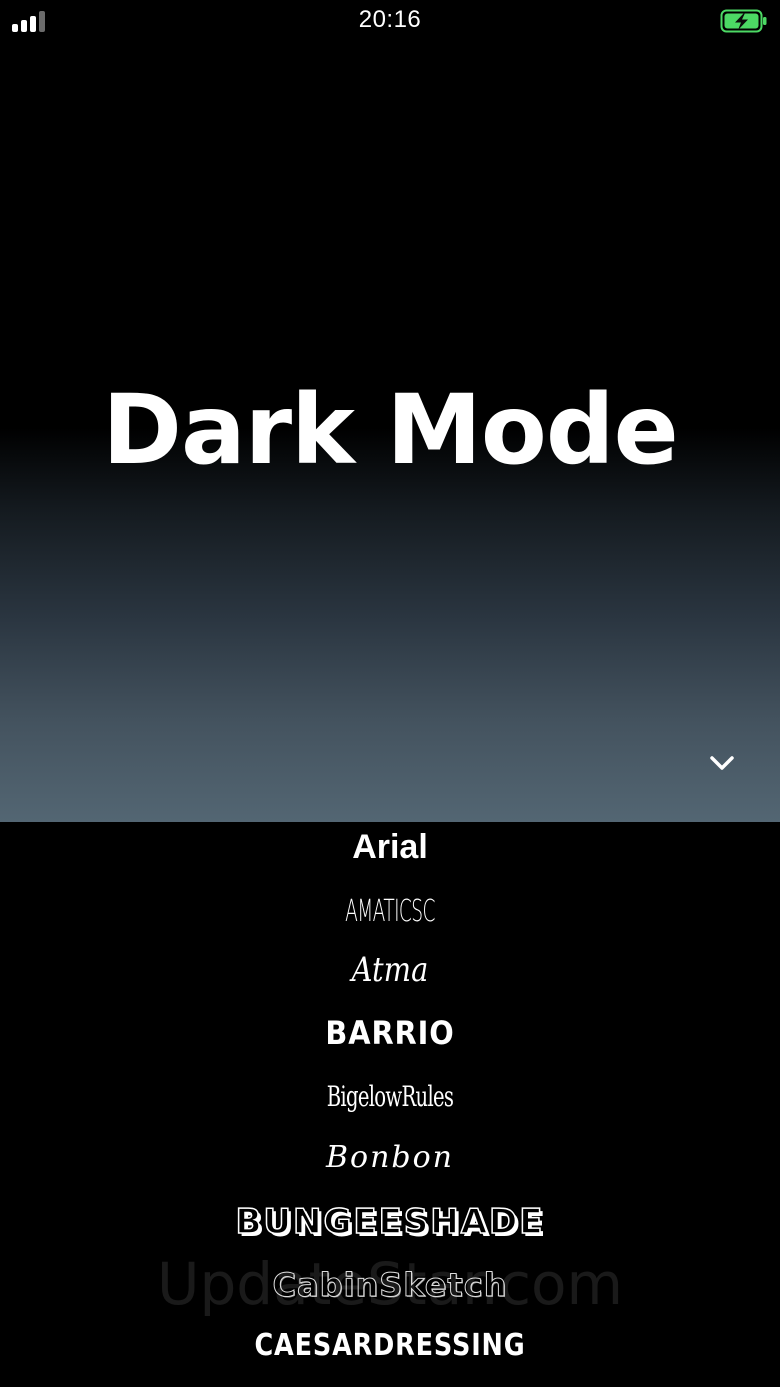 The image size is (780, 1387). What do you see at coordinates (390, 1157) in the screenshot?
I see `font-item-bonbon: Bonbon` at bounding box center [390, 1157].